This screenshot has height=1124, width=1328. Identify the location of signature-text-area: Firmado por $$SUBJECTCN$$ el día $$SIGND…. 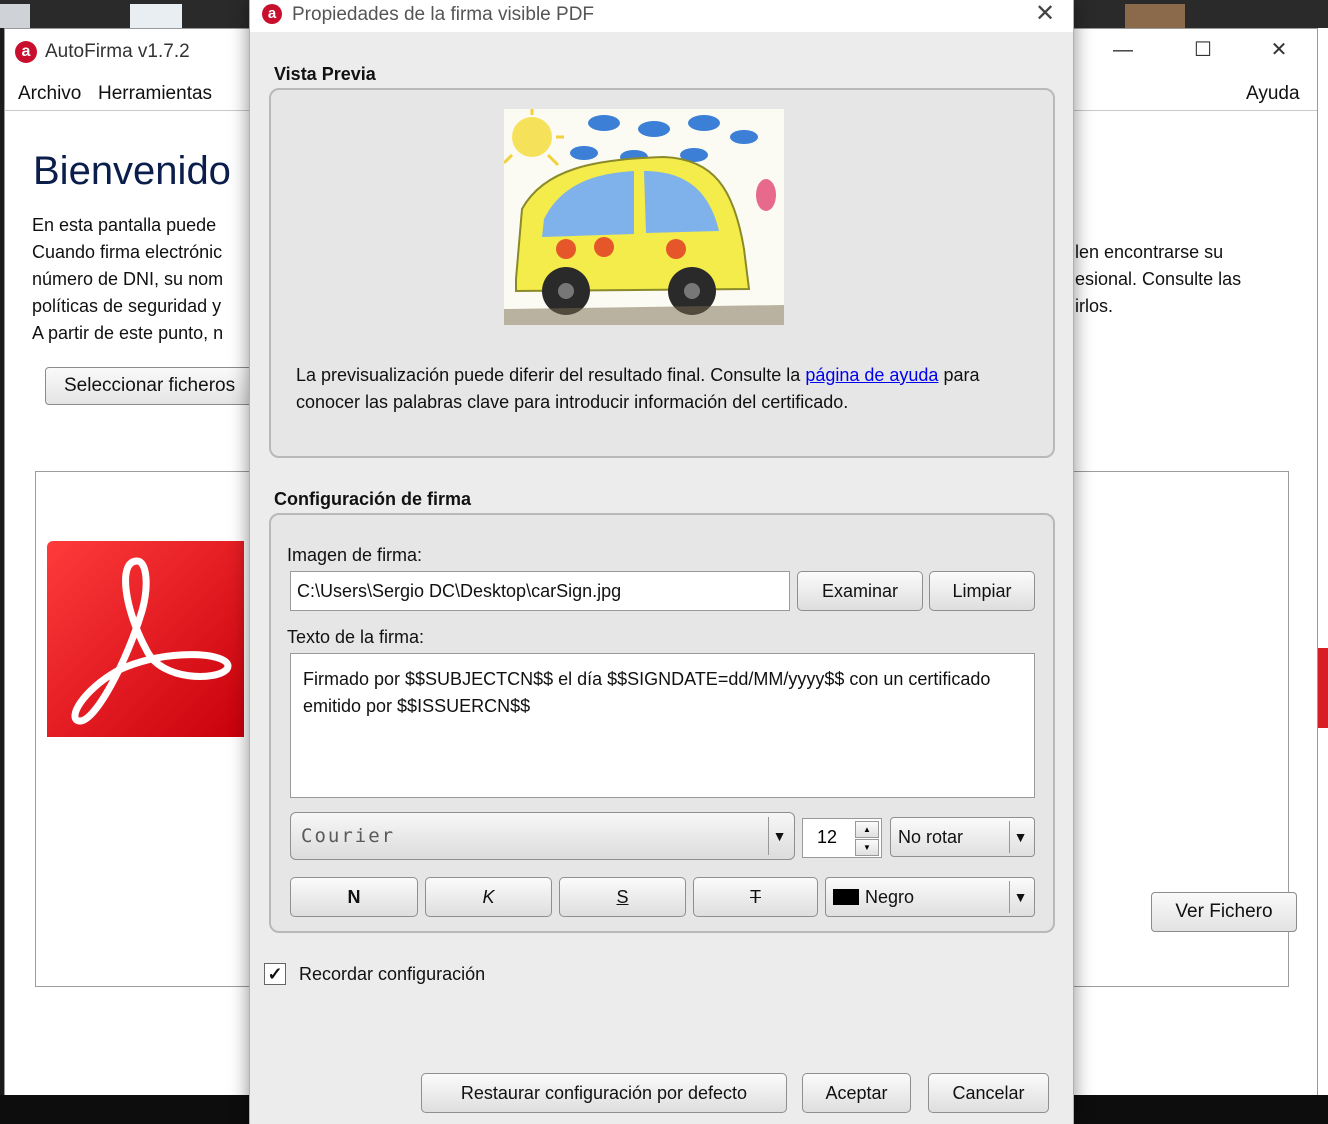
(662, 725).